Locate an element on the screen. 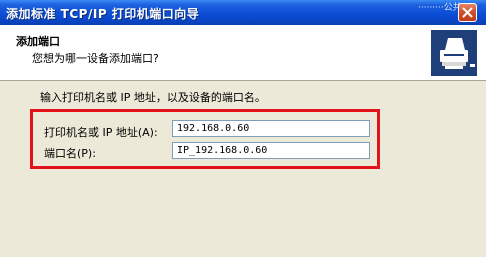  window-title: 添加标准 TCP/IP 打印机端口向导 is located at coordinates (103, 14).